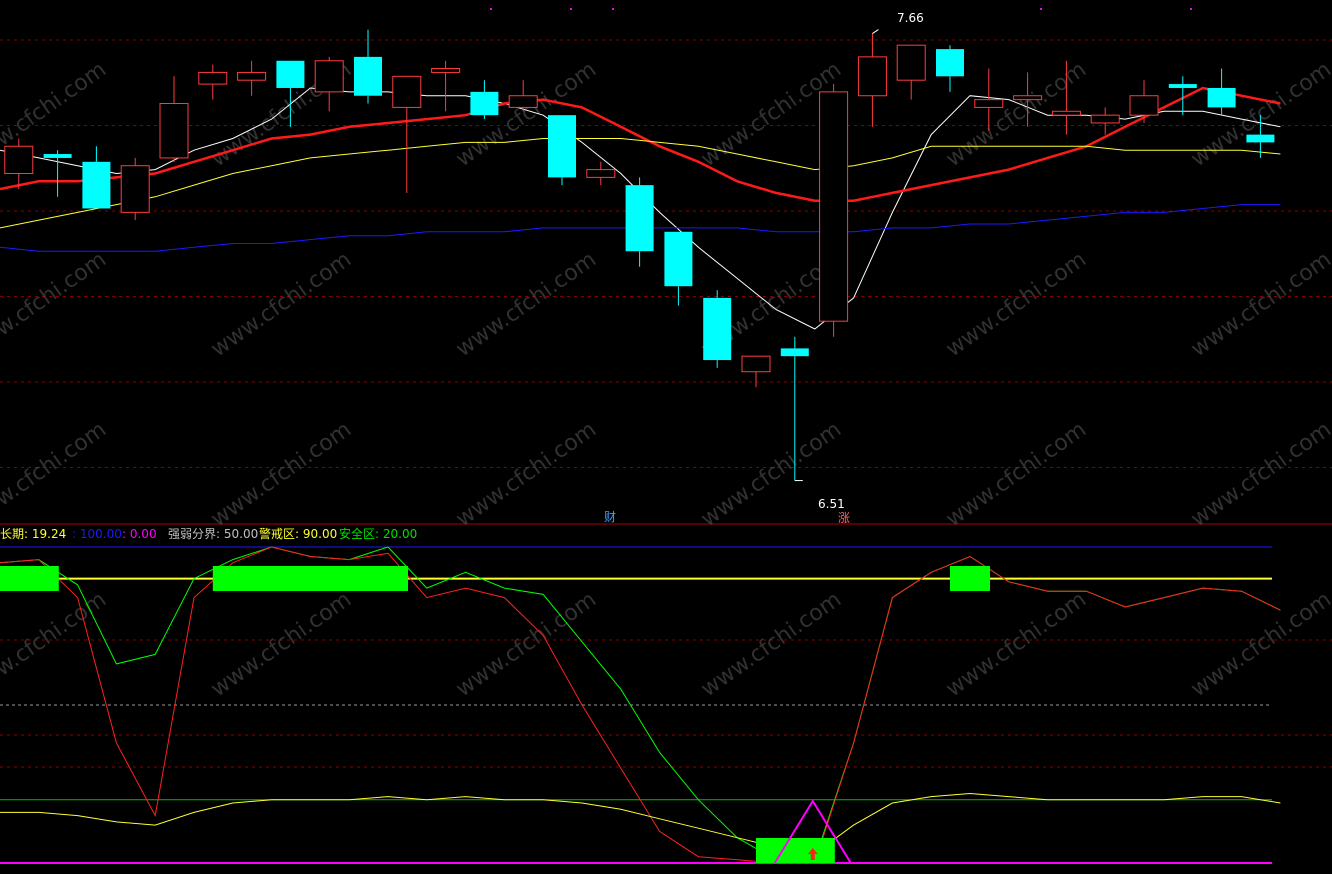 Image resolution: width=1332 pixels, height=874 pixels. I want to click on rise-marker: 涨, so click(844, 517).